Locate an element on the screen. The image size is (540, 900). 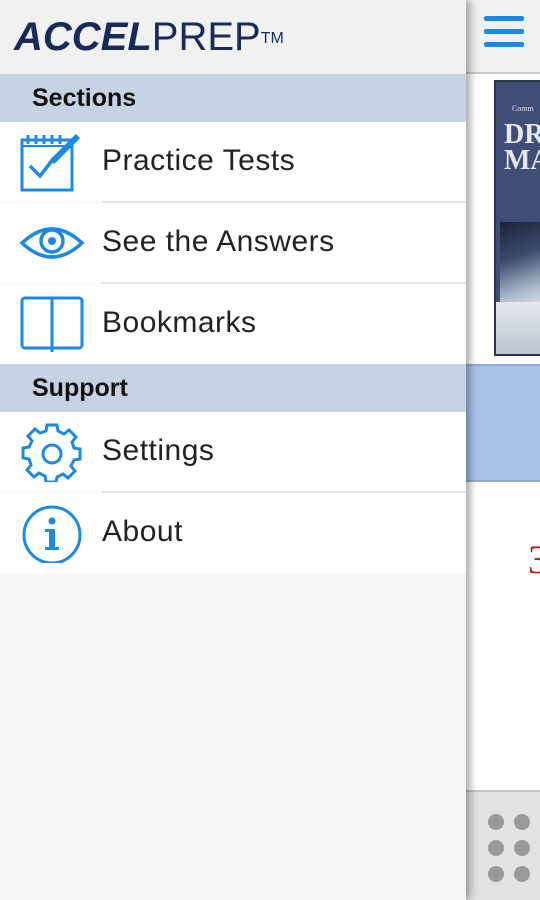
main-action-bar is located at coordinates (503, 37).